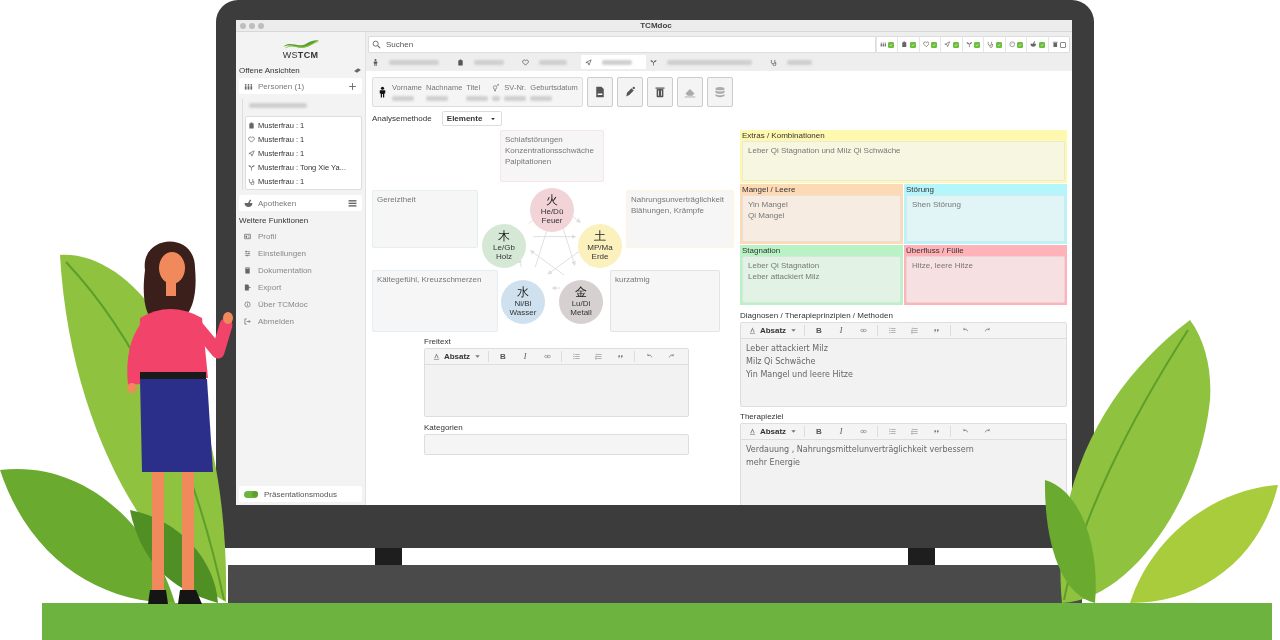 The width and height of the screenshot is (1280, 640). What do you see at coordinates (903, 161) in the screenshot?
I see `pattern-field: Leber Qi Stagnation und Milz Qi Schwäche` at bounding box center [903, 161].